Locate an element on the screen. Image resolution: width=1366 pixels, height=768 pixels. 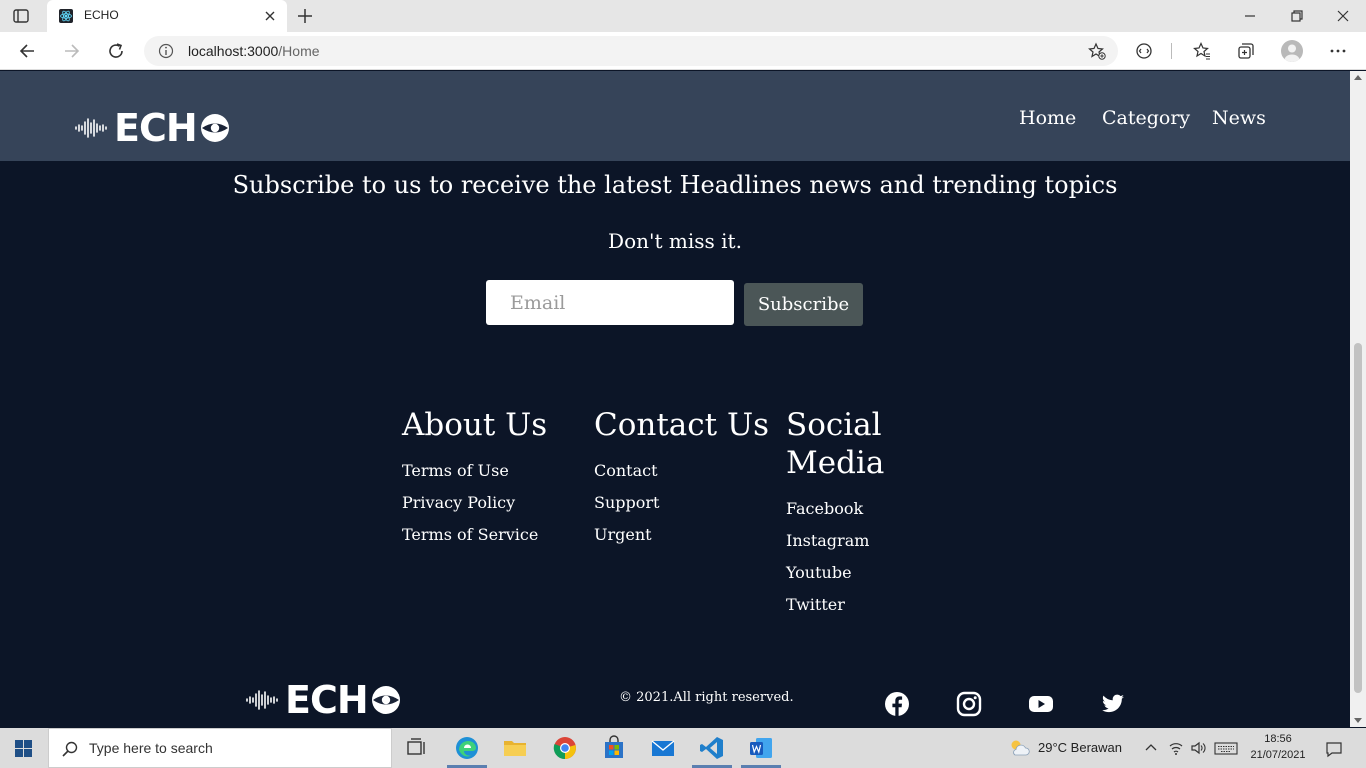
chrome-icon is located at coordinates (565, 748).